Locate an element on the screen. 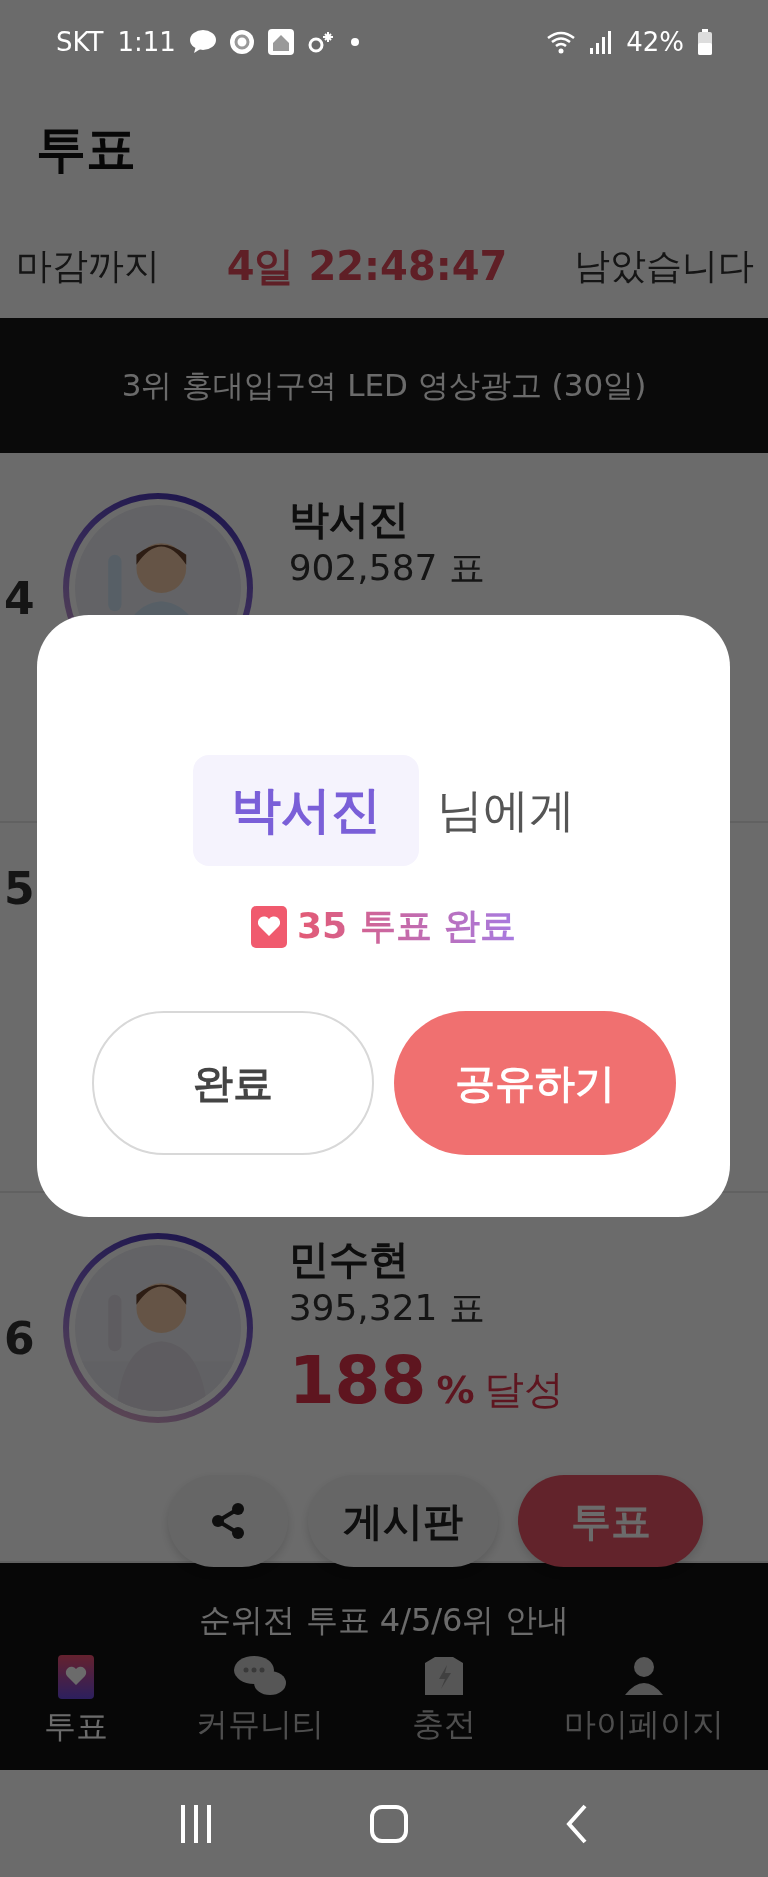 The width and height of the screenshot is (768, 1877). vote-count: 902,587 표 is located at coordinates (386, 568).